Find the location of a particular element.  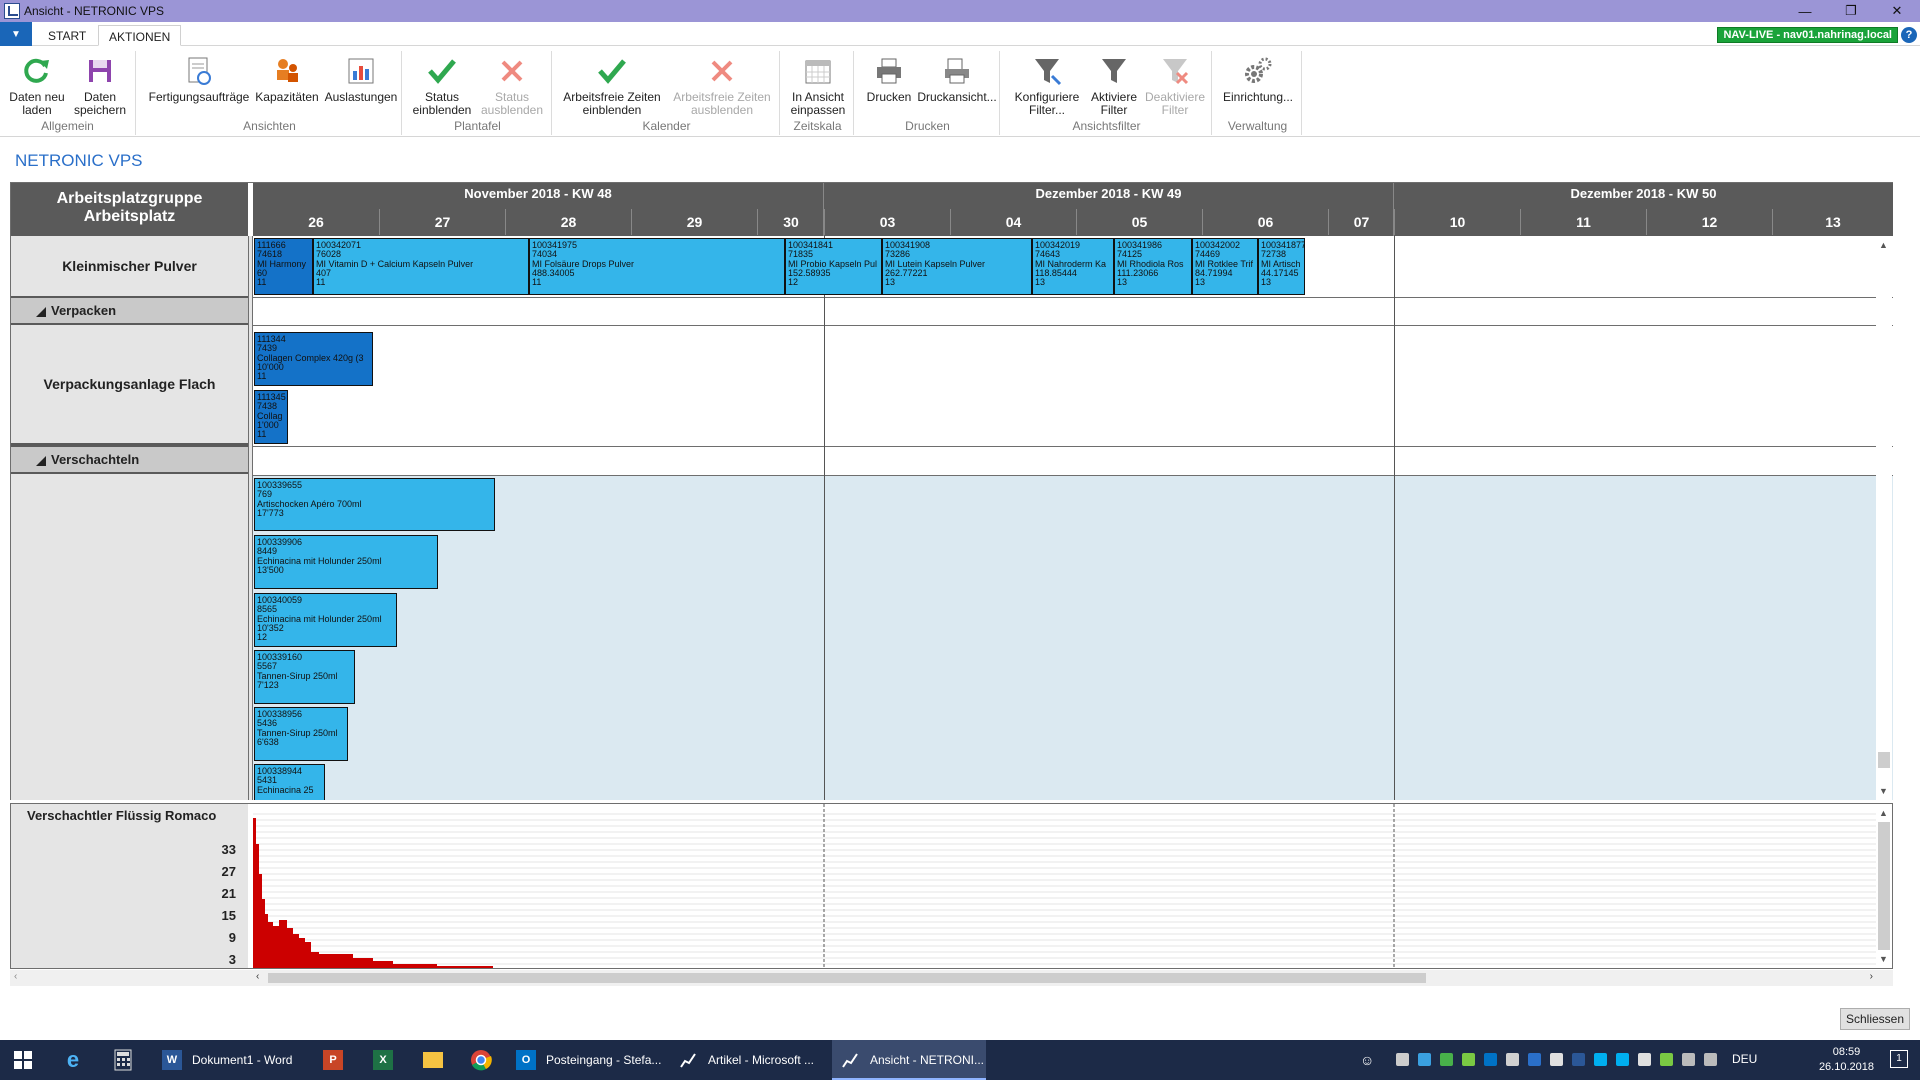

internet-explorer-icon: e is located at coordinates (73, 1060).